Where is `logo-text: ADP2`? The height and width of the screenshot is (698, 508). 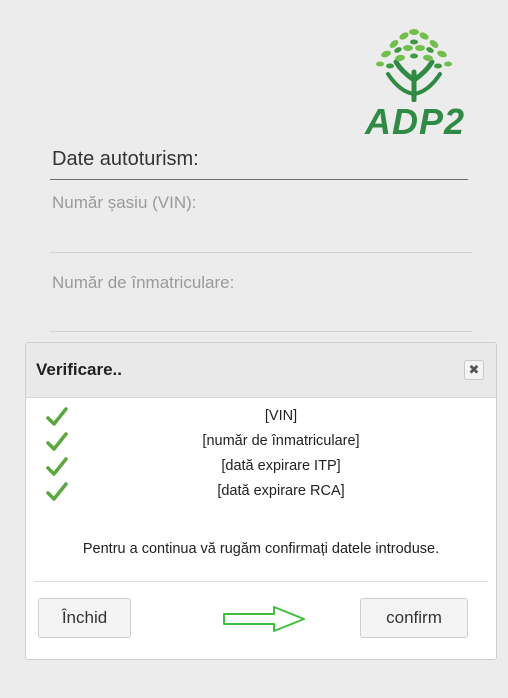
logo-text: ADP2 is located at coordinates (415, 121).